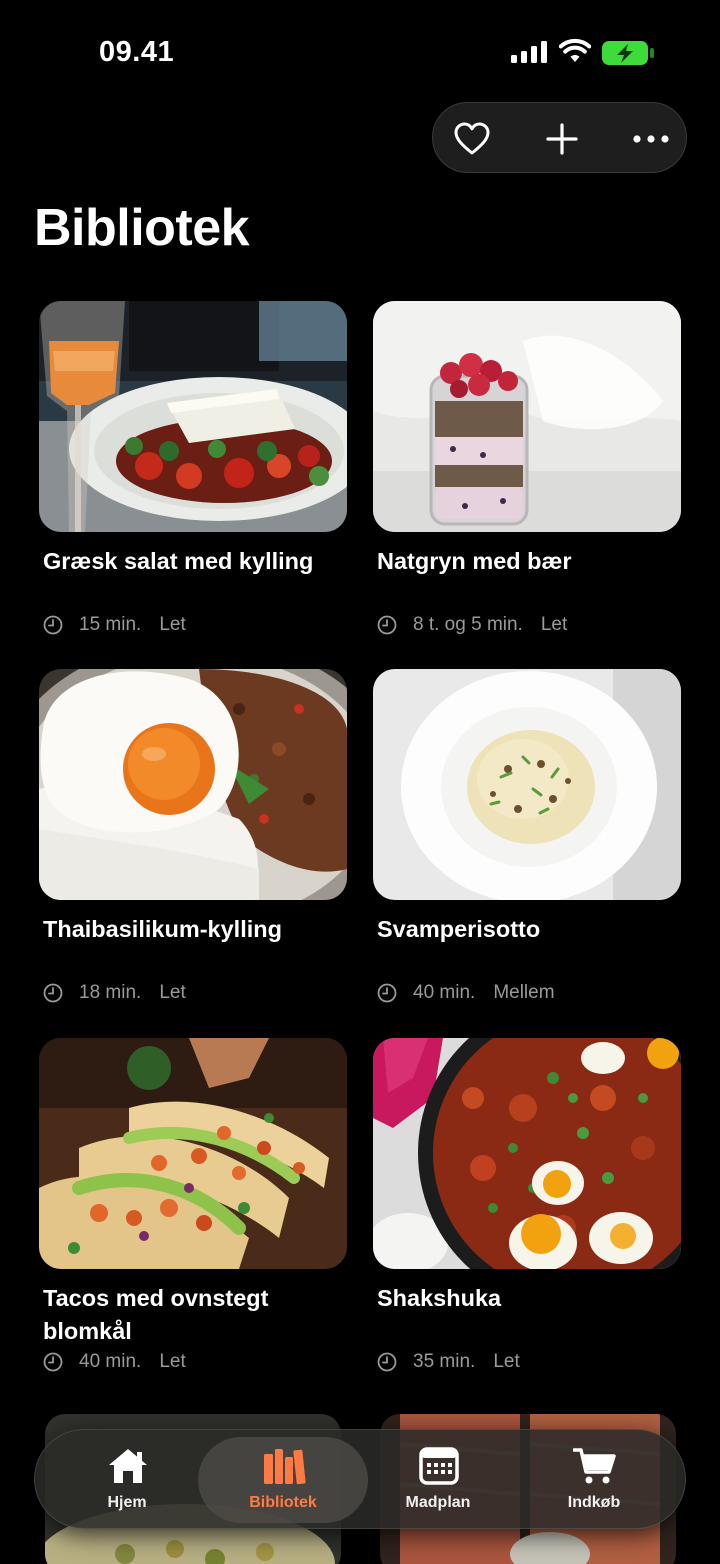 The height and width of the screenshot is (1564, 720). Describe the element at coordinates (283, 1502) in the screenshot. I see `tab-label: Bibliotek` at that location.